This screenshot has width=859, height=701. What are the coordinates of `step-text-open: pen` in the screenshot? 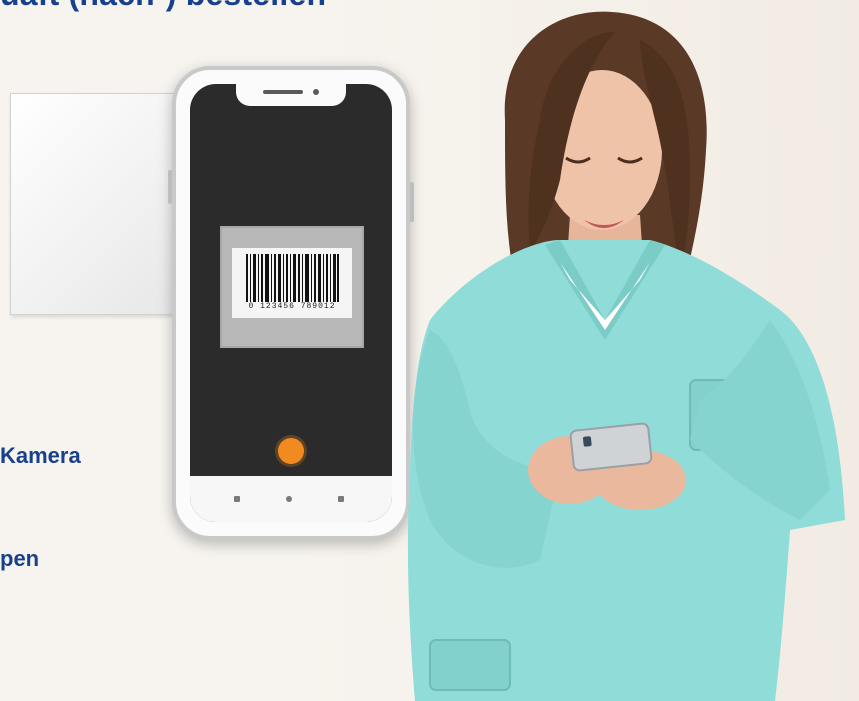 It's located at (20, 558).